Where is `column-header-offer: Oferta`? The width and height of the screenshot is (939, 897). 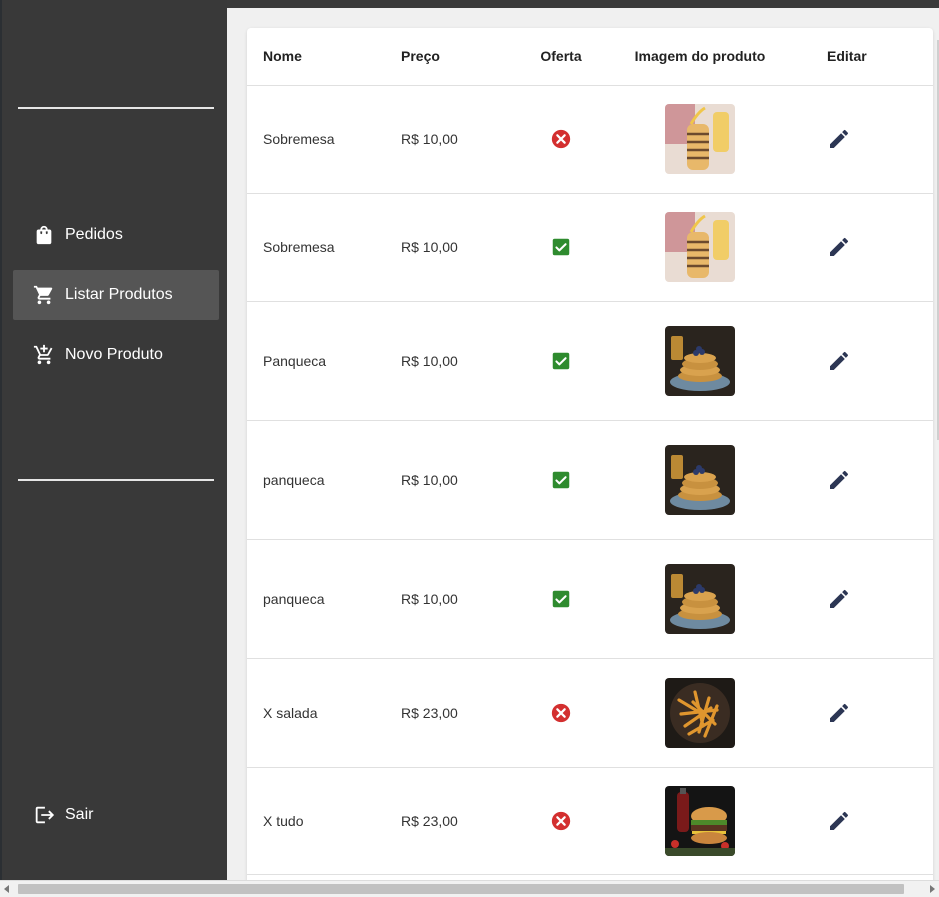
column-header-offer: Oferta is located at coordinates (561, 57).